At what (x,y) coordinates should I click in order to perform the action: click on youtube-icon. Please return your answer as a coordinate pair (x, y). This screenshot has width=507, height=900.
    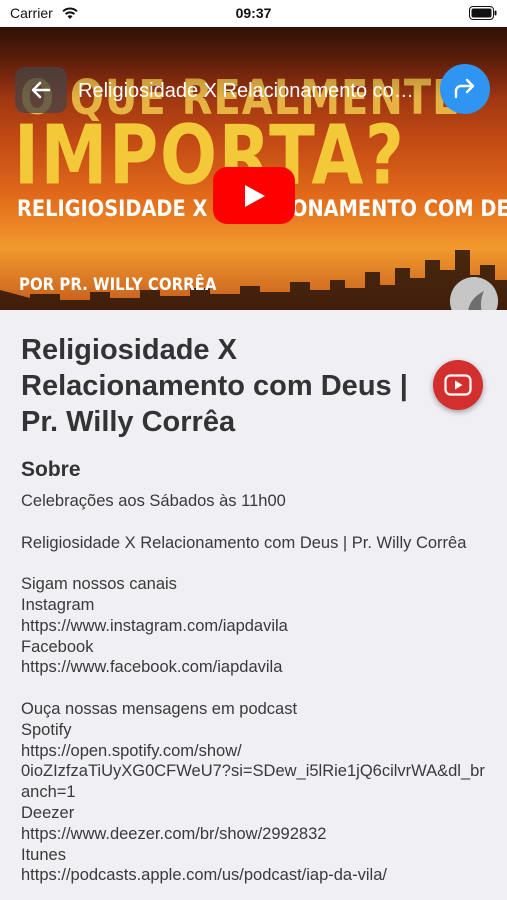
    Looking at the image, I should click on (458, 385).